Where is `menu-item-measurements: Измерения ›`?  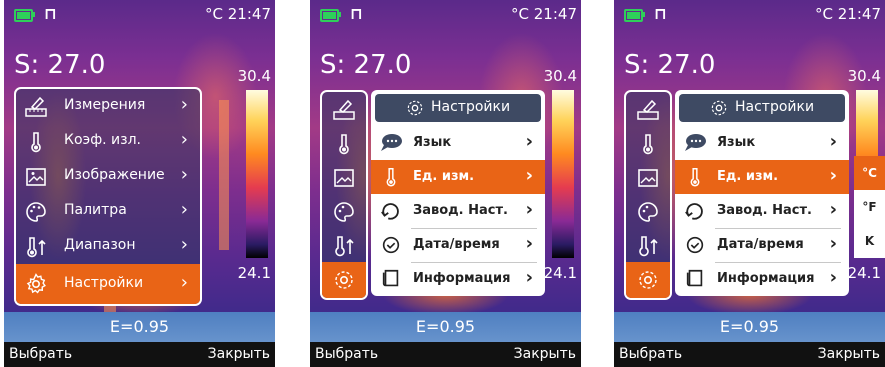
menu-item-measurements: Измерения › is located at coordinates (108, 106).